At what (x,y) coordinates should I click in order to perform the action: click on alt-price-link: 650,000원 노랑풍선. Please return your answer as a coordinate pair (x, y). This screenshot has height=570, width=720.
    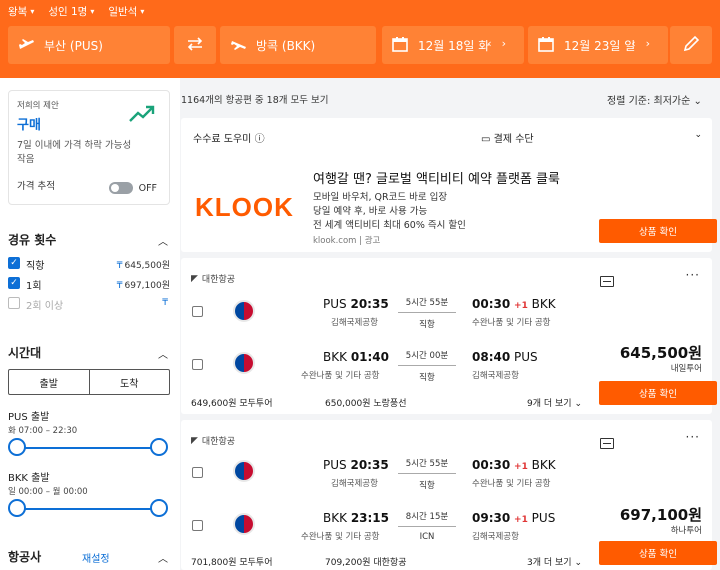
    Looking at the image, I should click on (365, 402).